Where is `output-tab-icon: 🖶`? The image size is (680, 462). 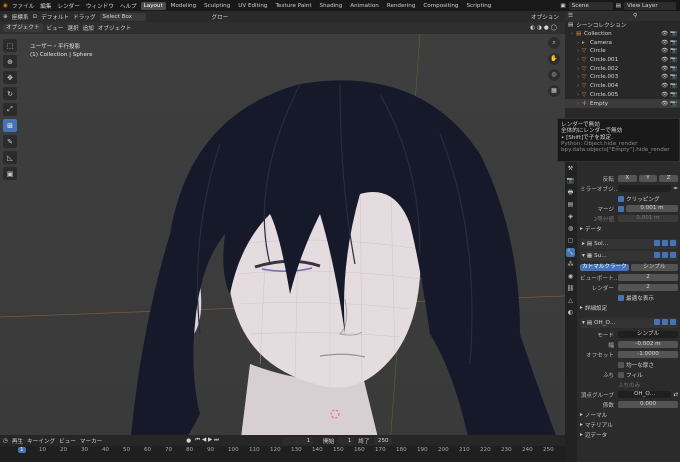
output-tab-icon: 🖶 is located at coordinates (570, 192).